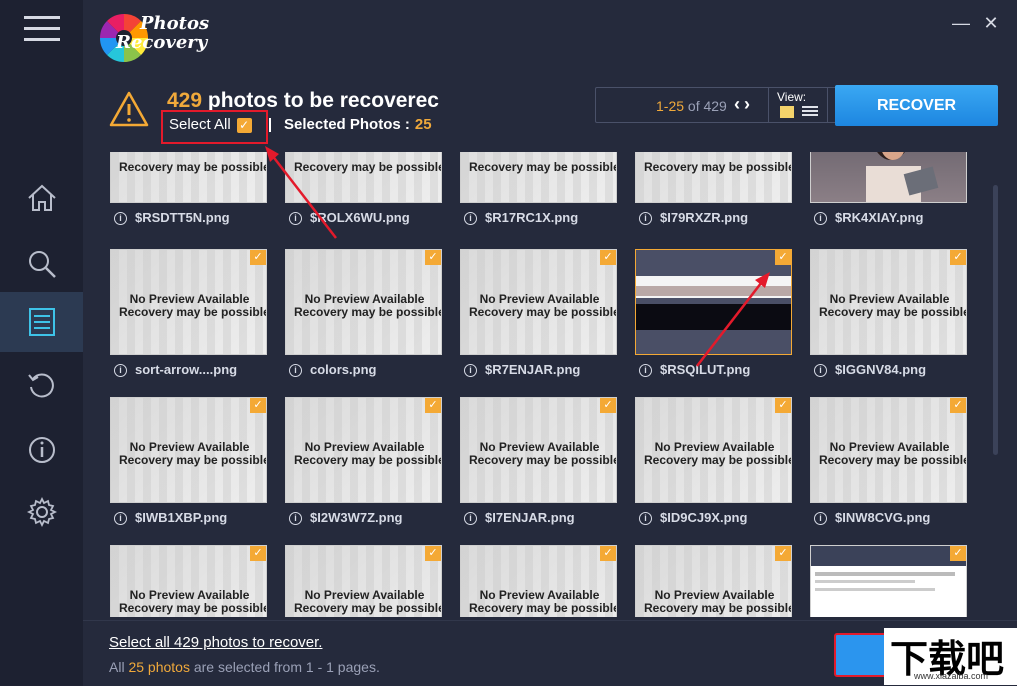 This screenshot has width=1017, height=686. I want to click on photo-filename: i $INW8CVG.png, so click(872, 518).